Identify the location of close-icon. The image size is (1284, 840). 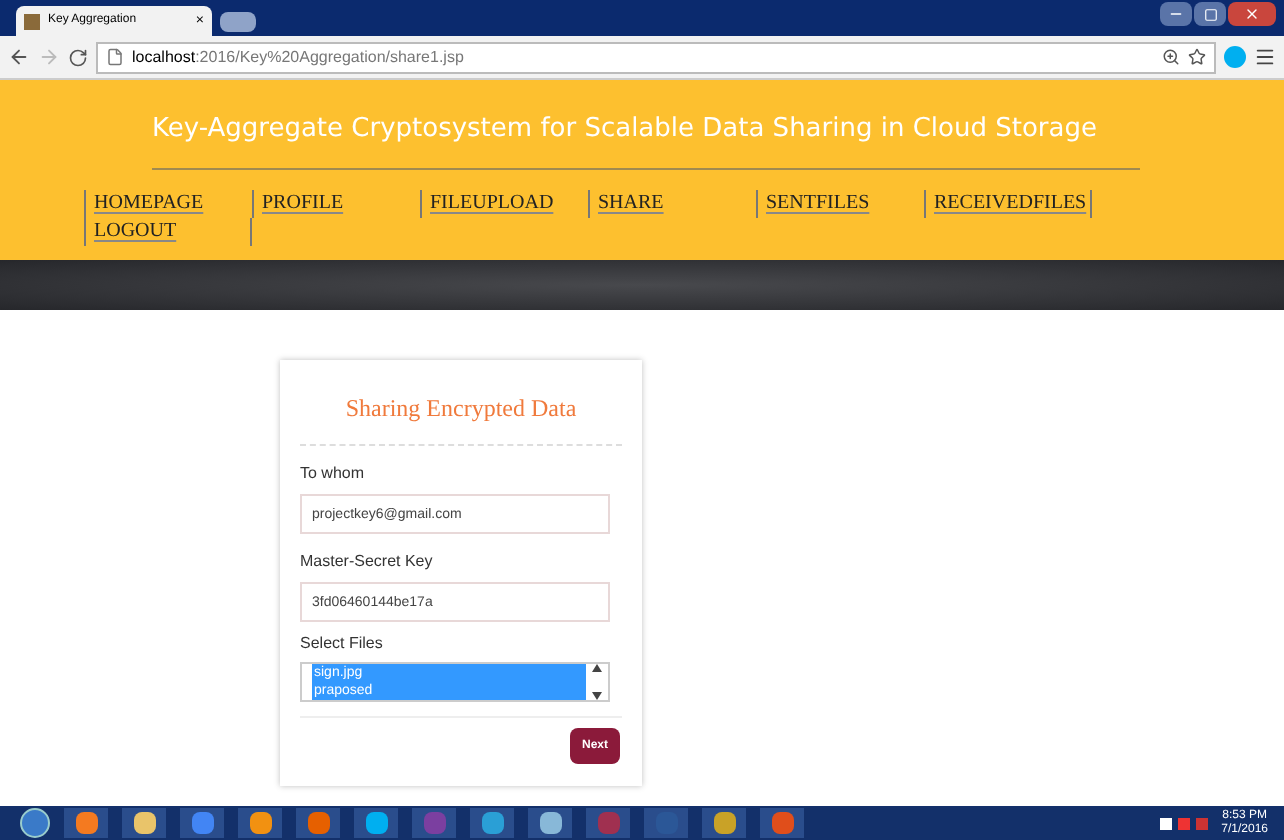
(1252, 14).